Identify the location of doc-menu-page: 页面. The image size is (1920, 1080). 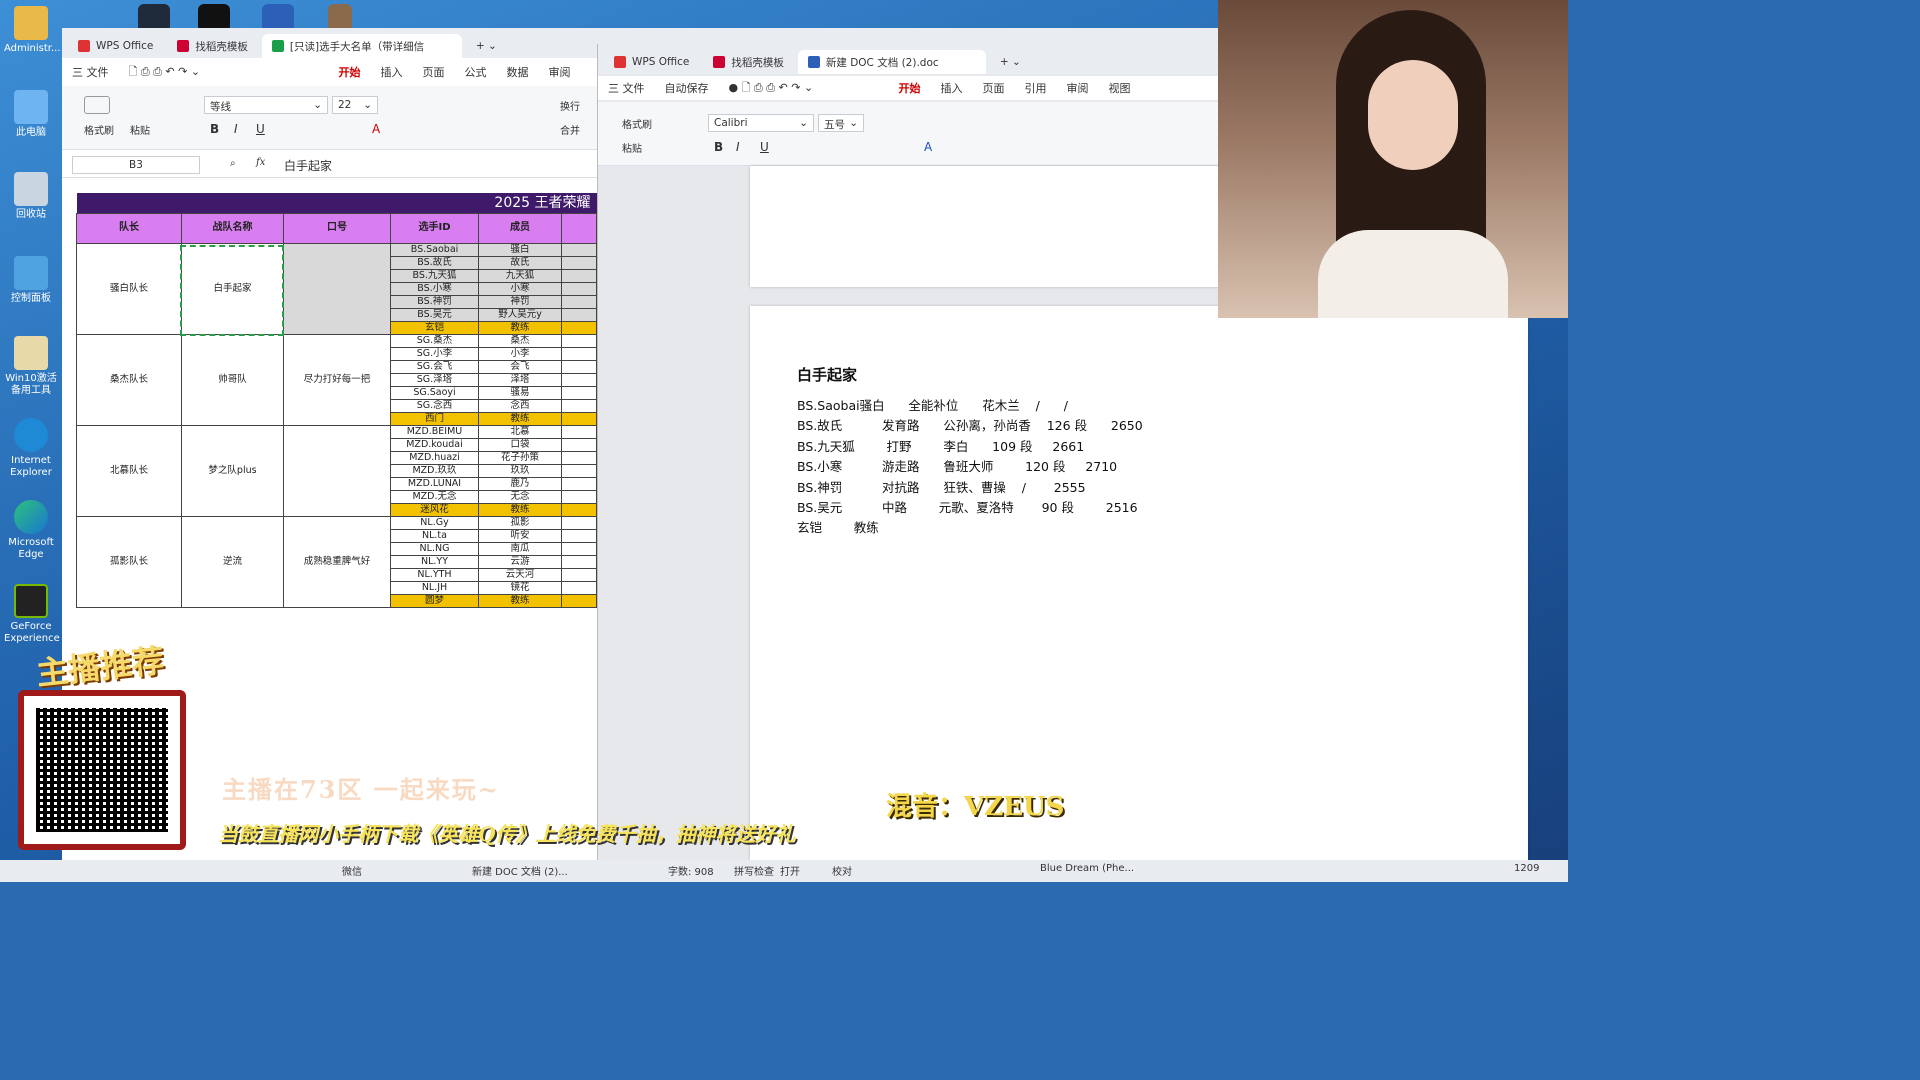
(994, 88).